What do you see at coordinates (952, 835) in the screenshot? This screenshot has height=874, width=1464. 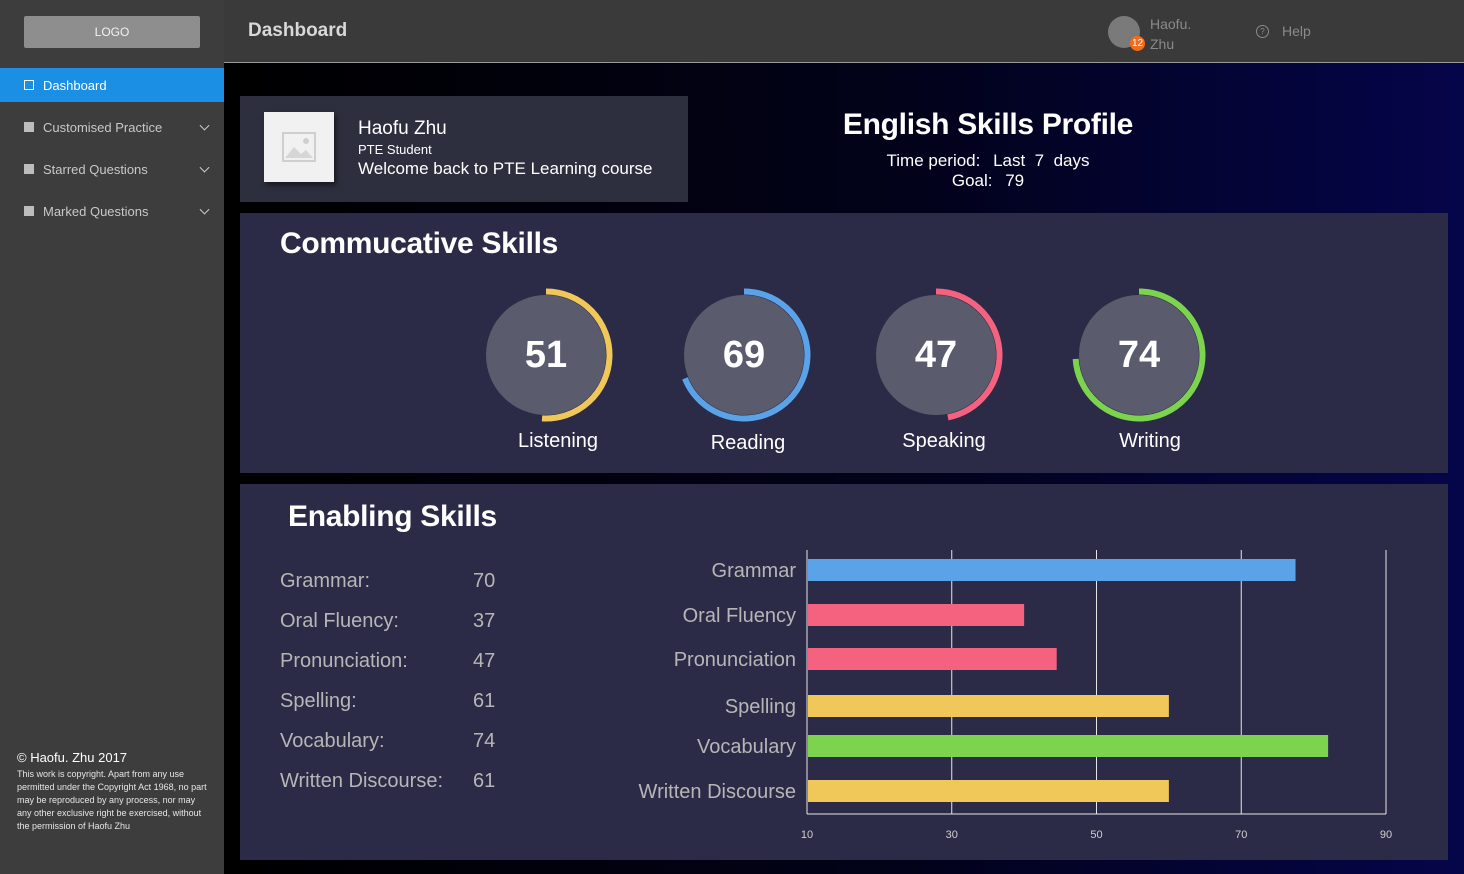 I see `chart-tick-label: 30` at bounding box center [952, 835].